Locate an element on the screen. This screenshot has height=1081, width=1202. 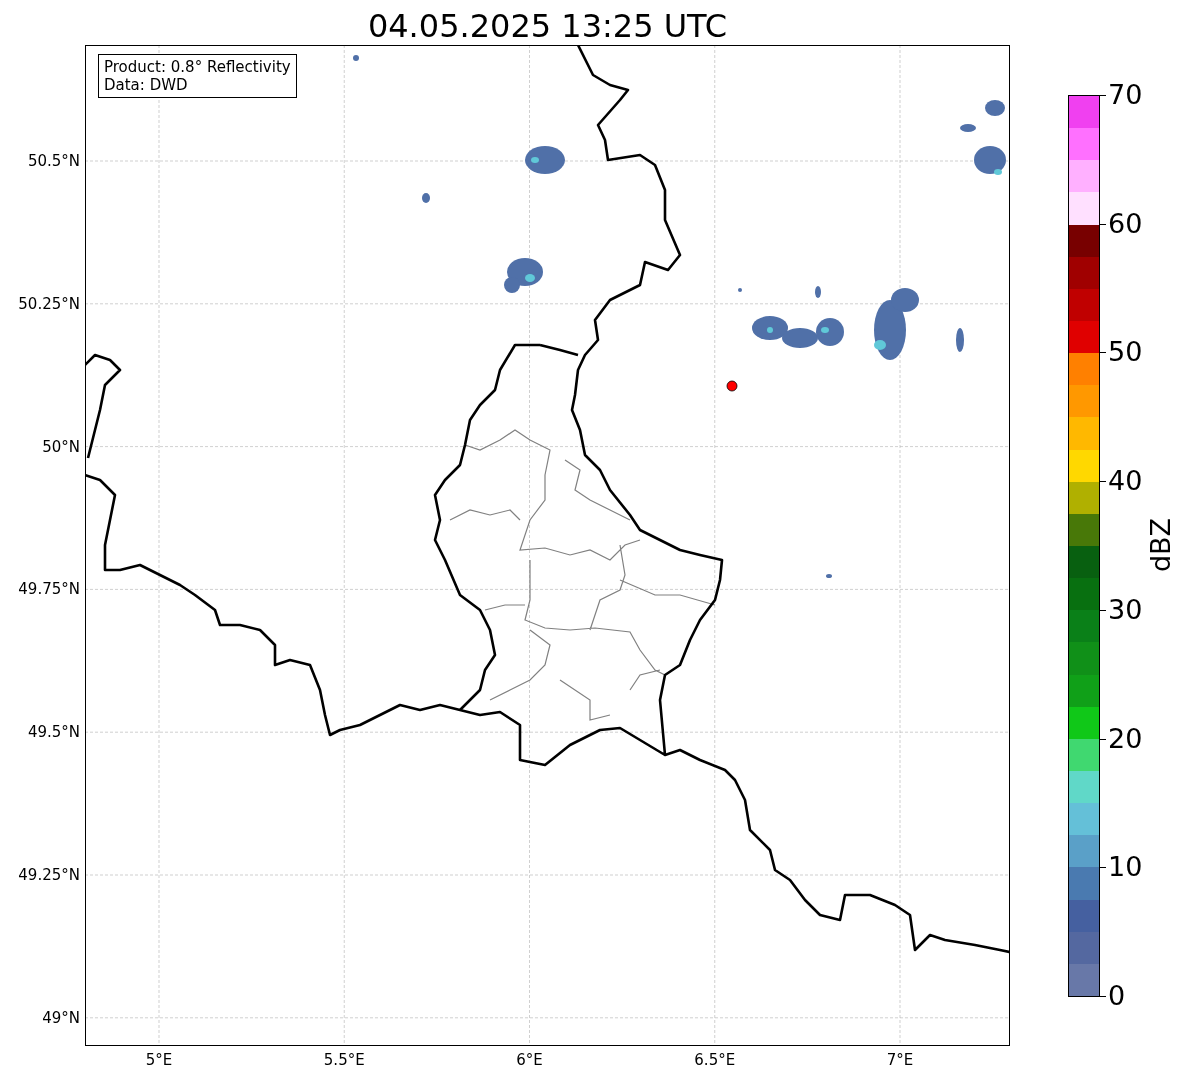
colorbar-tick-label: 30 is located at coordinates (1125, 609).